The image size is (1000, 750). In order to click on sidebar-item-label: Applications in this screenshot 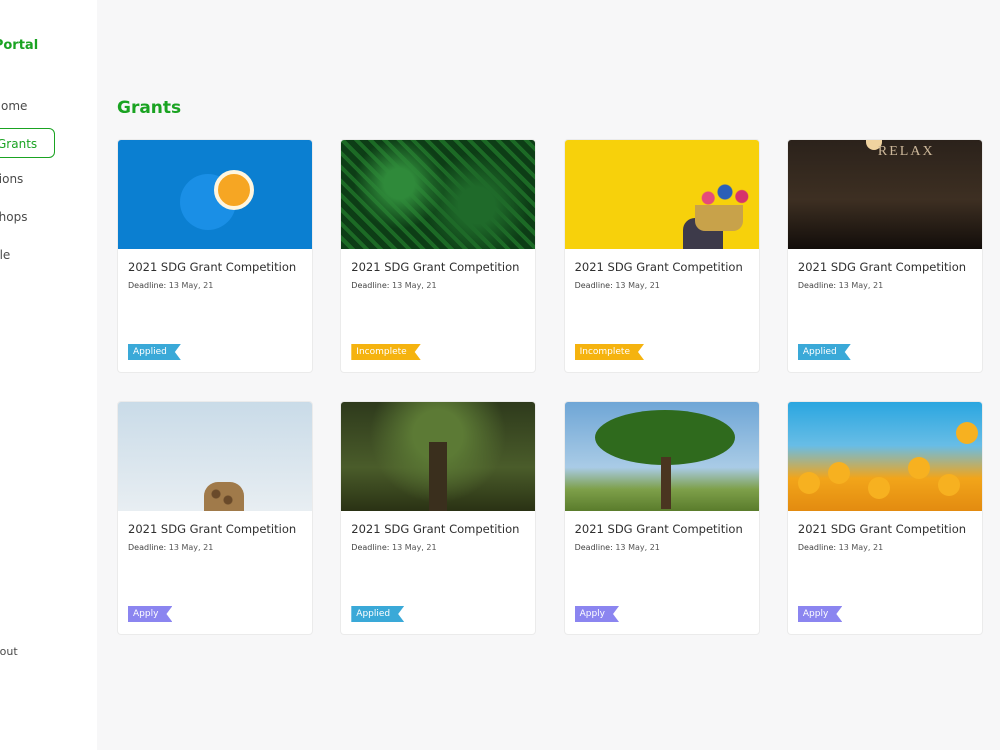, I will do `click(12, 179)`.